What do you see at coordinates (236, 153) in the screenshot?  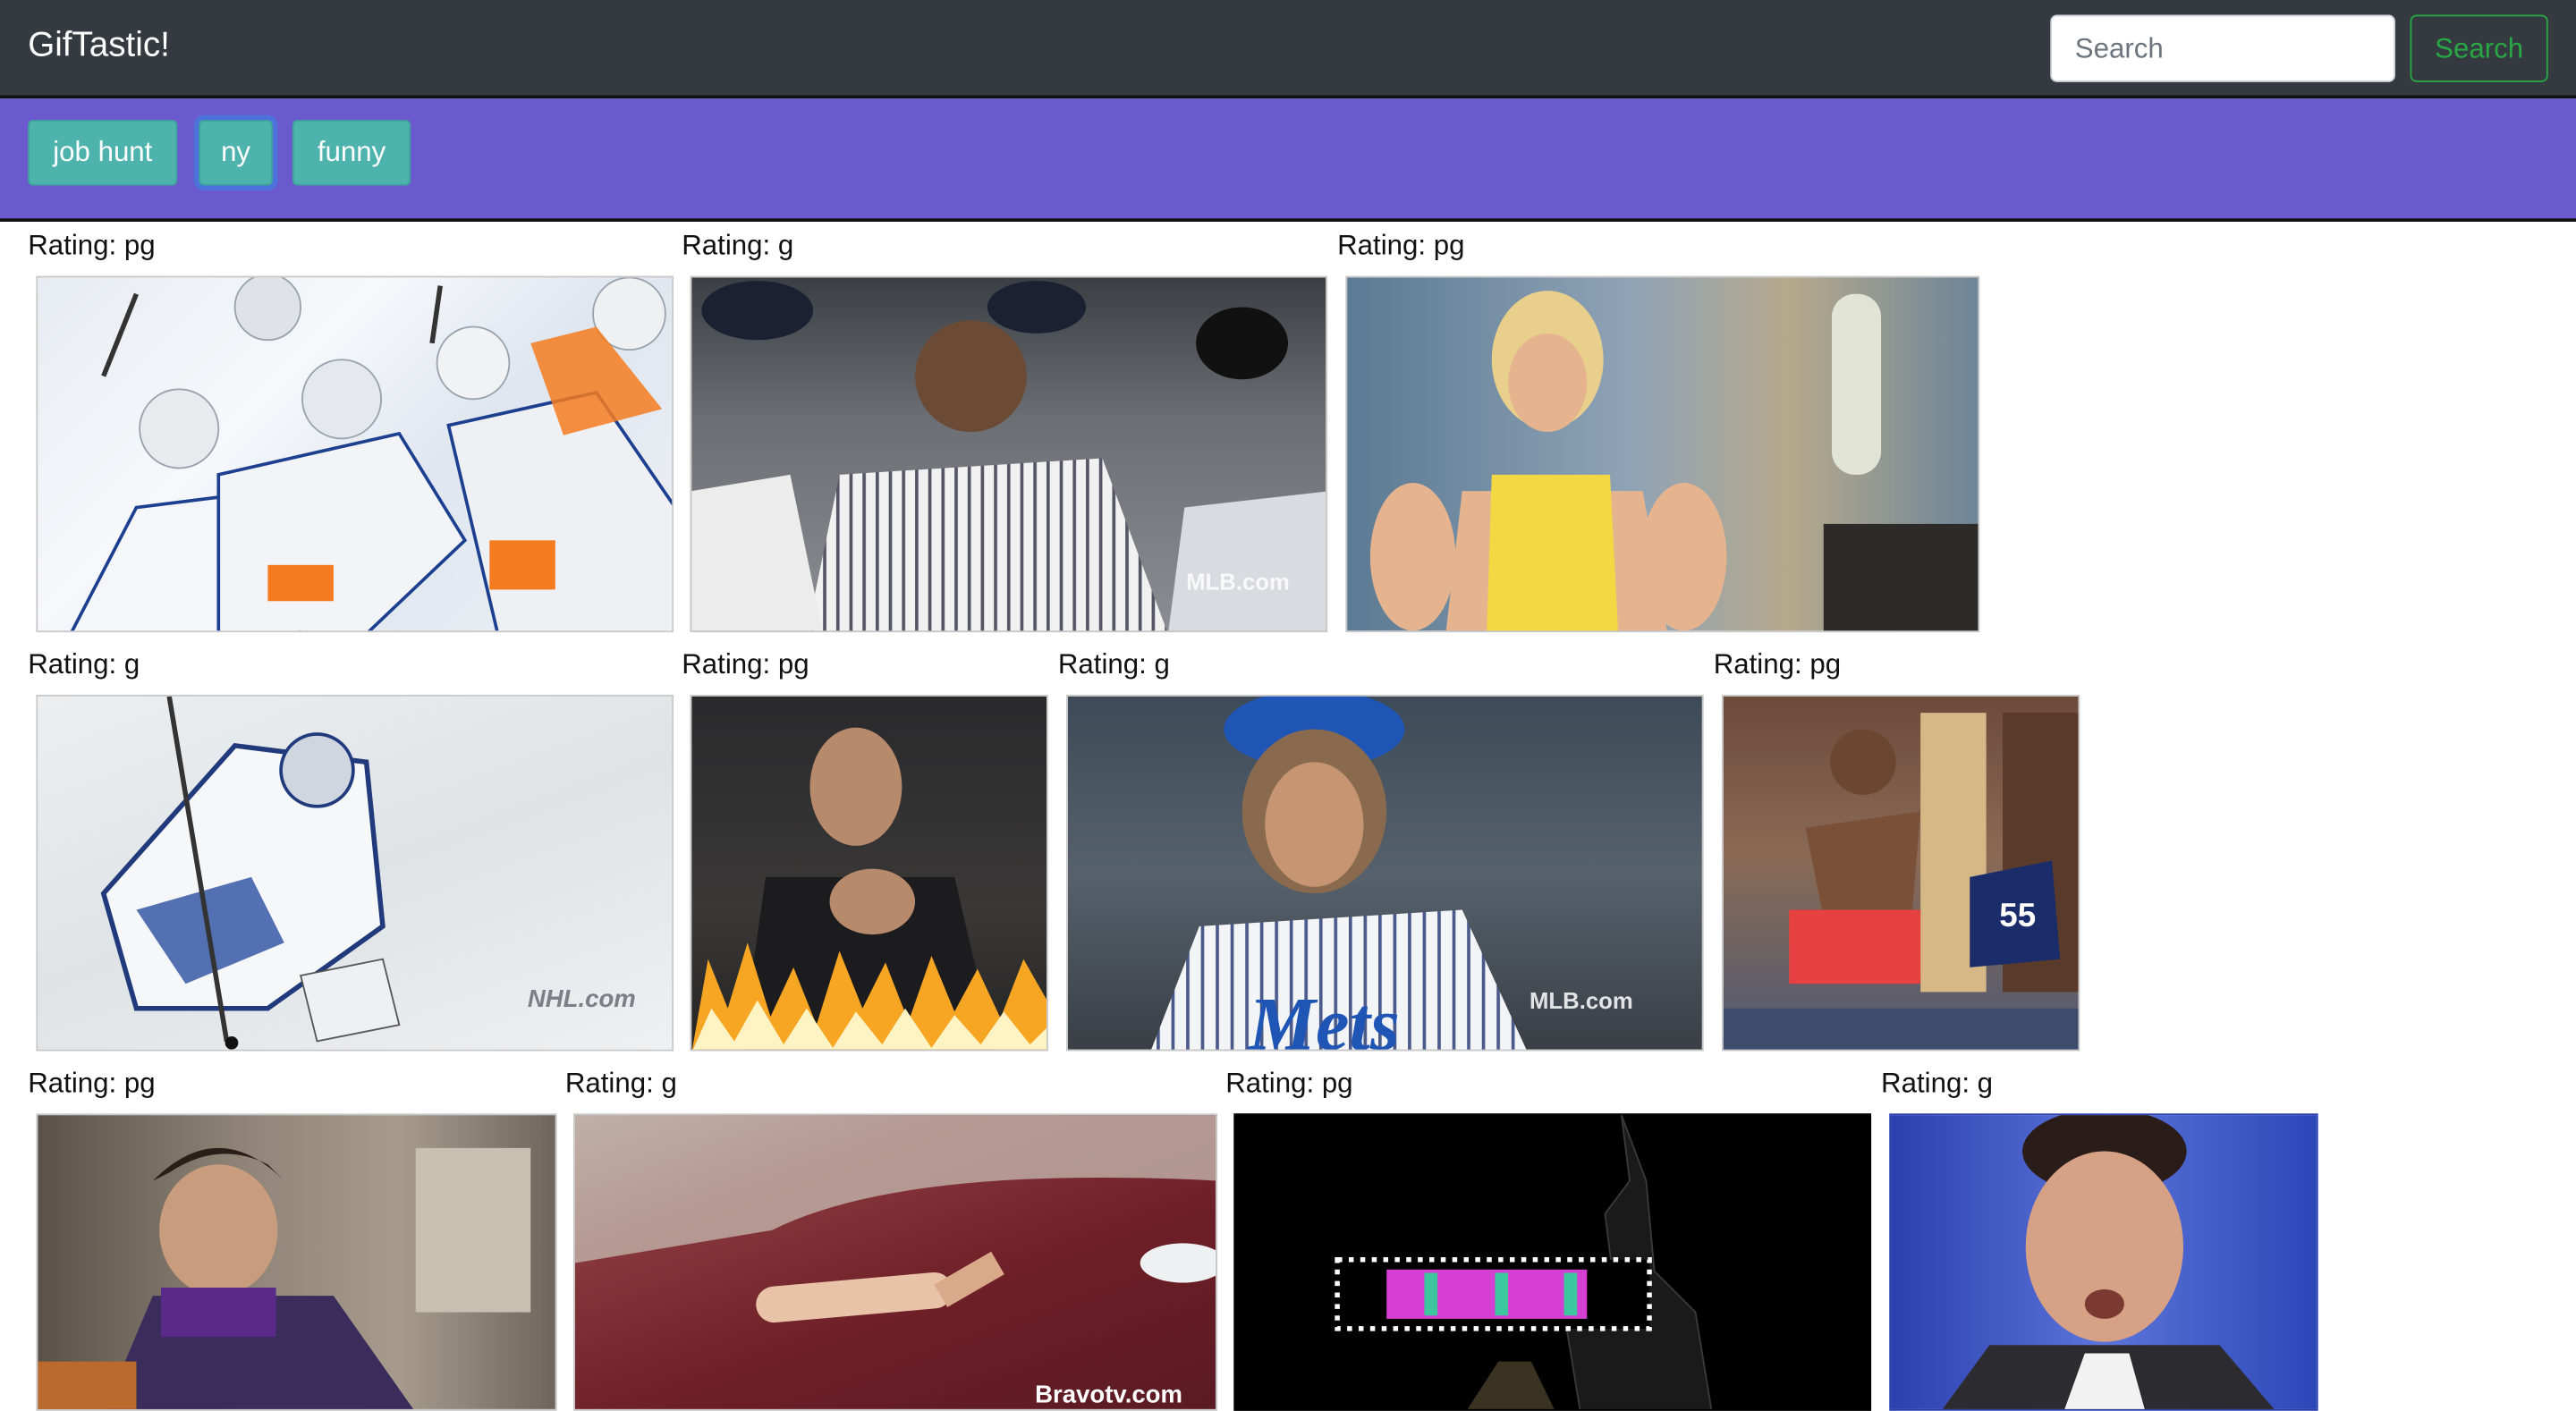 I see `topic-button-ny: ny` at bounding box center [236, 153].